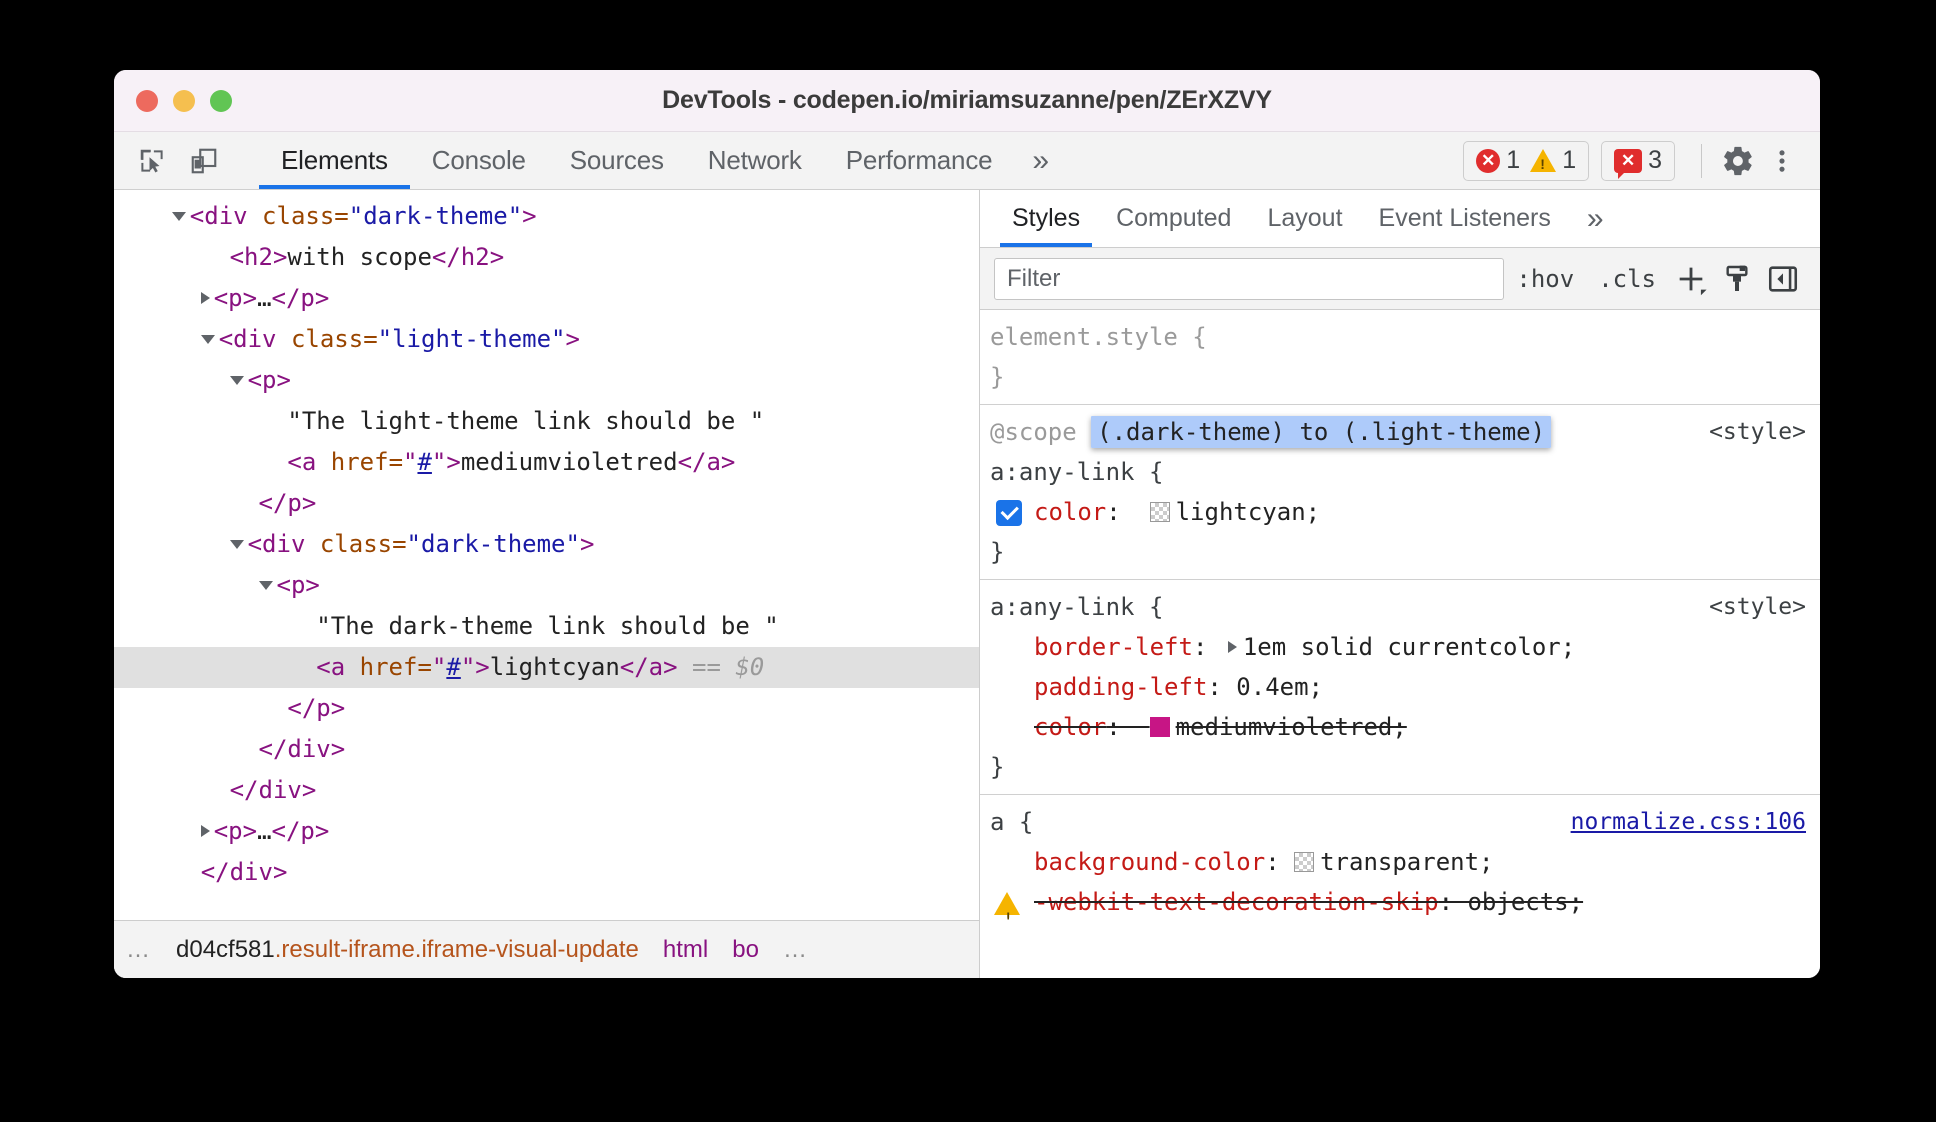 The image size is (1936, 1122). What do you see at coordinates (1232, 647) in the screenshot?
I see `shorthand-expand-icon` at bounding box center [1232, 647].